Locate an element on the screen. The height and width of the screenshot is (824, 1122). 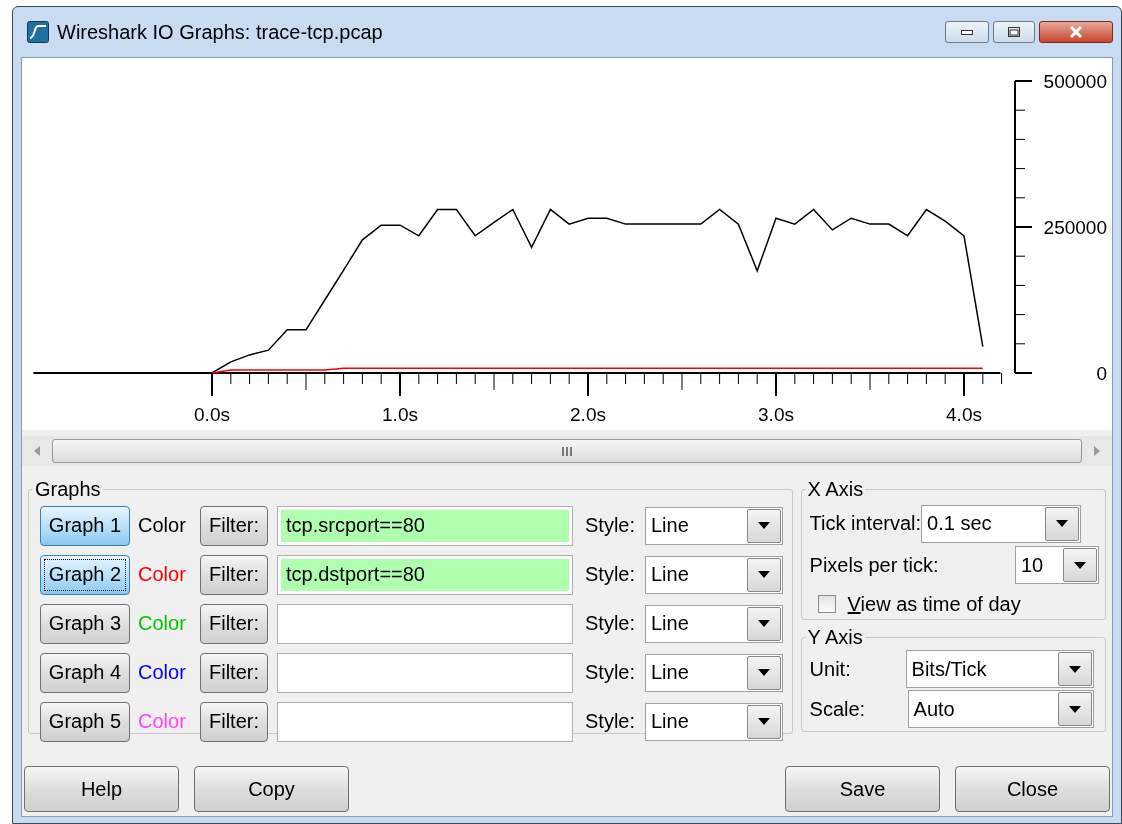
tick-interval-label: Tick interval: is located at coordinates (865, 523).